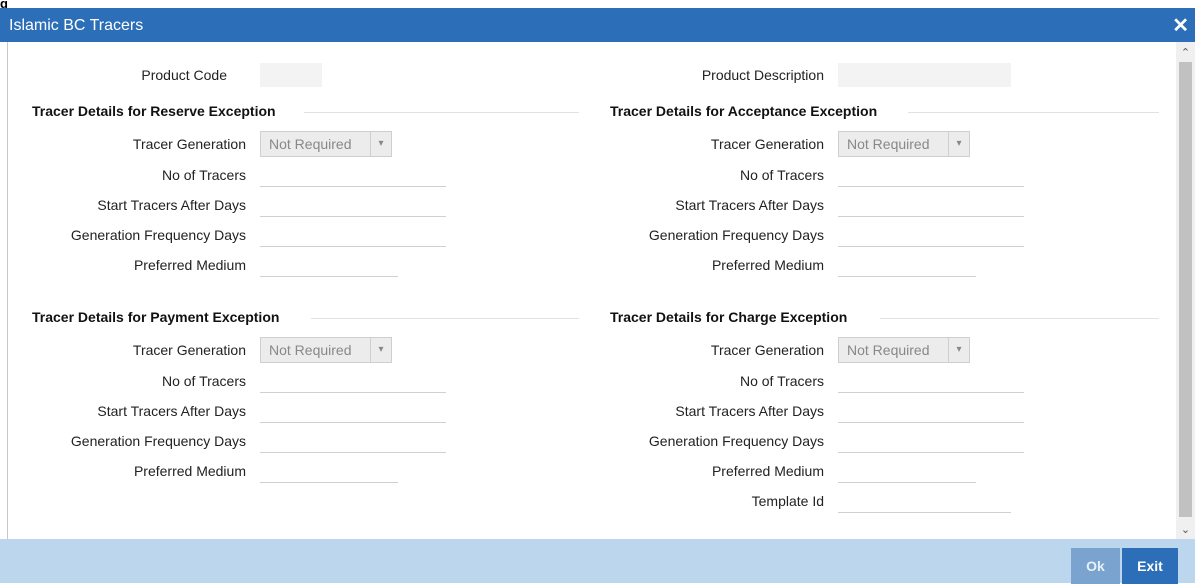 The width and height of the screenshot is (1195, 584). I want to click on template-id-label: Template Id, so click(787, 501).